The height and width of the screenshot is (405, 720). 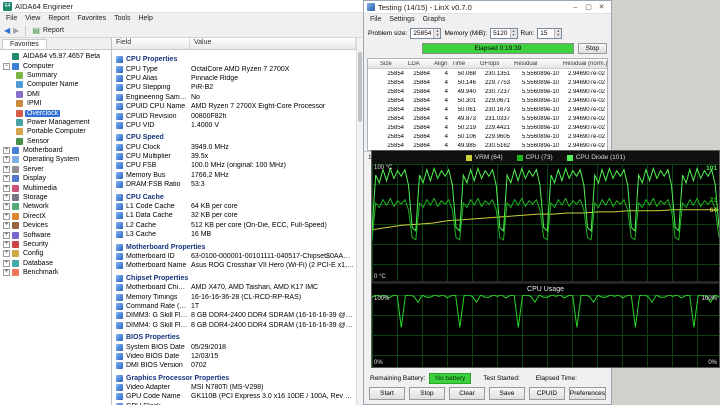 I want to click on spinner-arrows-icon: ▲ ▼, so click(x=437, y=33).